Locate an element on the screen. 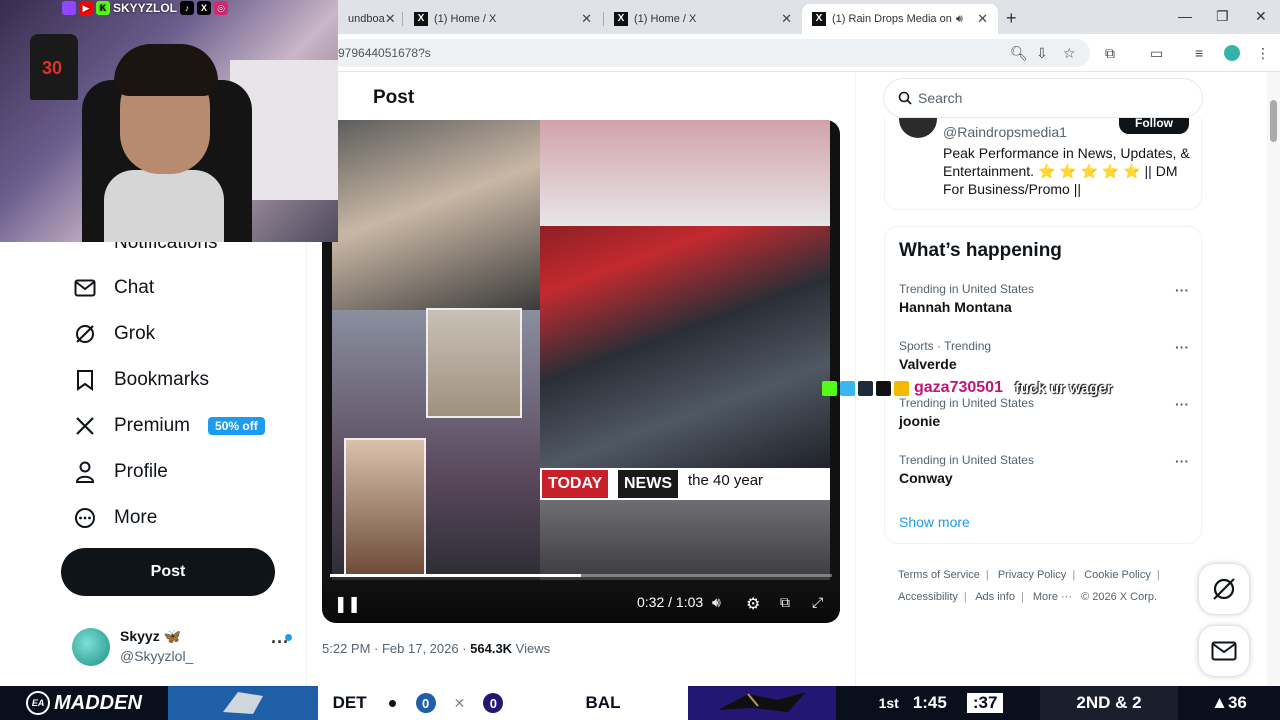 The width and height of the screenshot is (1280, 720). nav-label: More is located at coordinates (136, 517).